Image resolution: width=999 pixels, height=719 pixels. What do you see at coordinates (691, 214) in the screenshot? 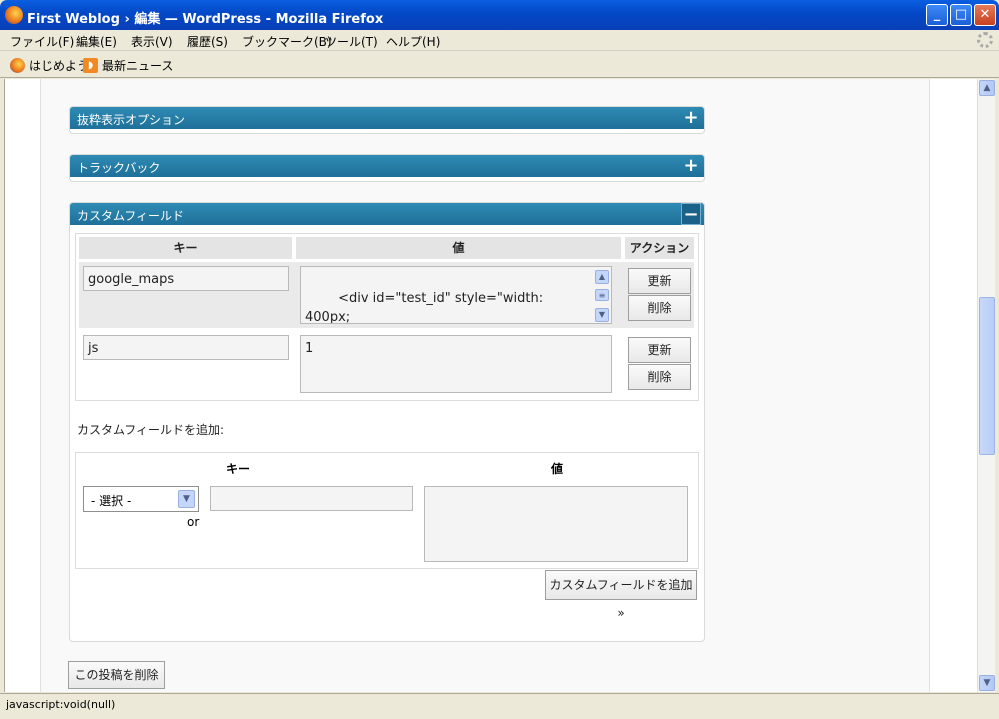
I see `collapse-icon: −` at bounding box center [691, 214].